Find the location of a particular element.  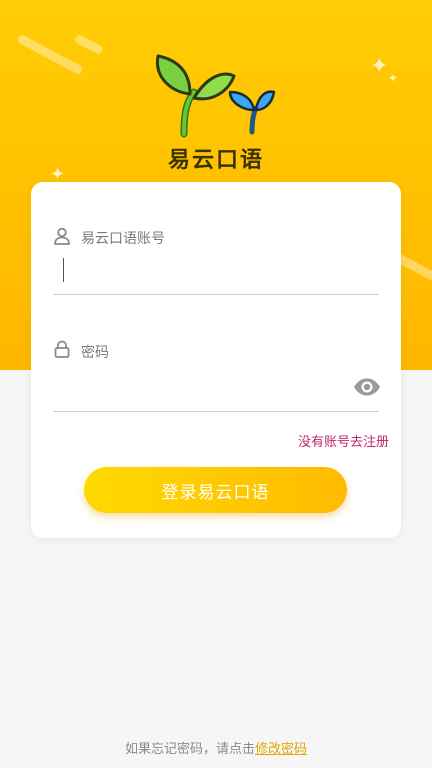

footer-hint: 如果忘记密码，请点击修改密码 is located at coordinates (216, 747).